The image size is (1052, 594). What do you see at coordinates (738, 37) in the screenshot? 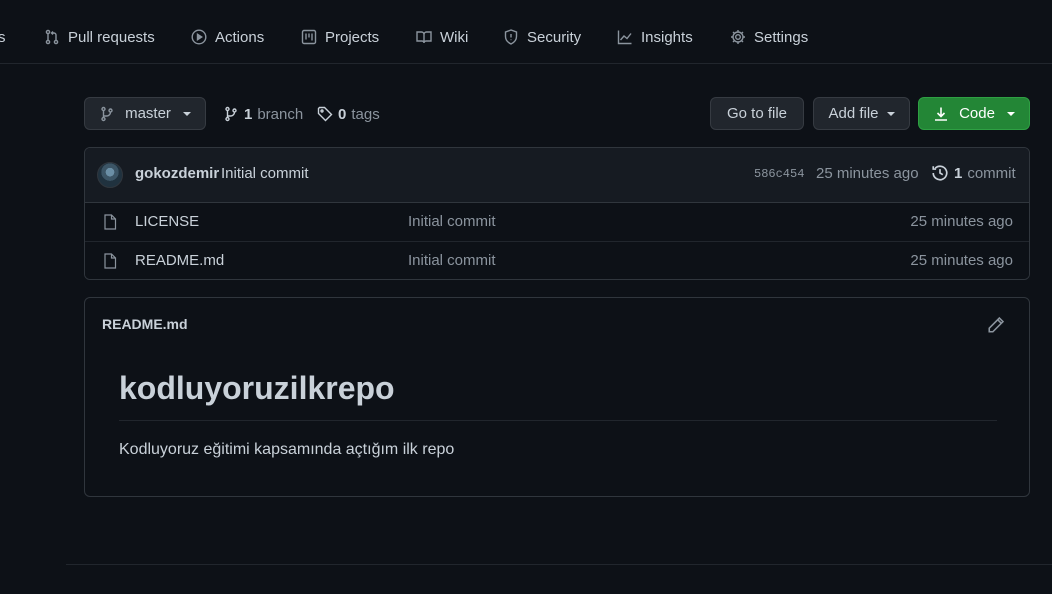
I see `gear-icon` at bounding box center [738, 37].